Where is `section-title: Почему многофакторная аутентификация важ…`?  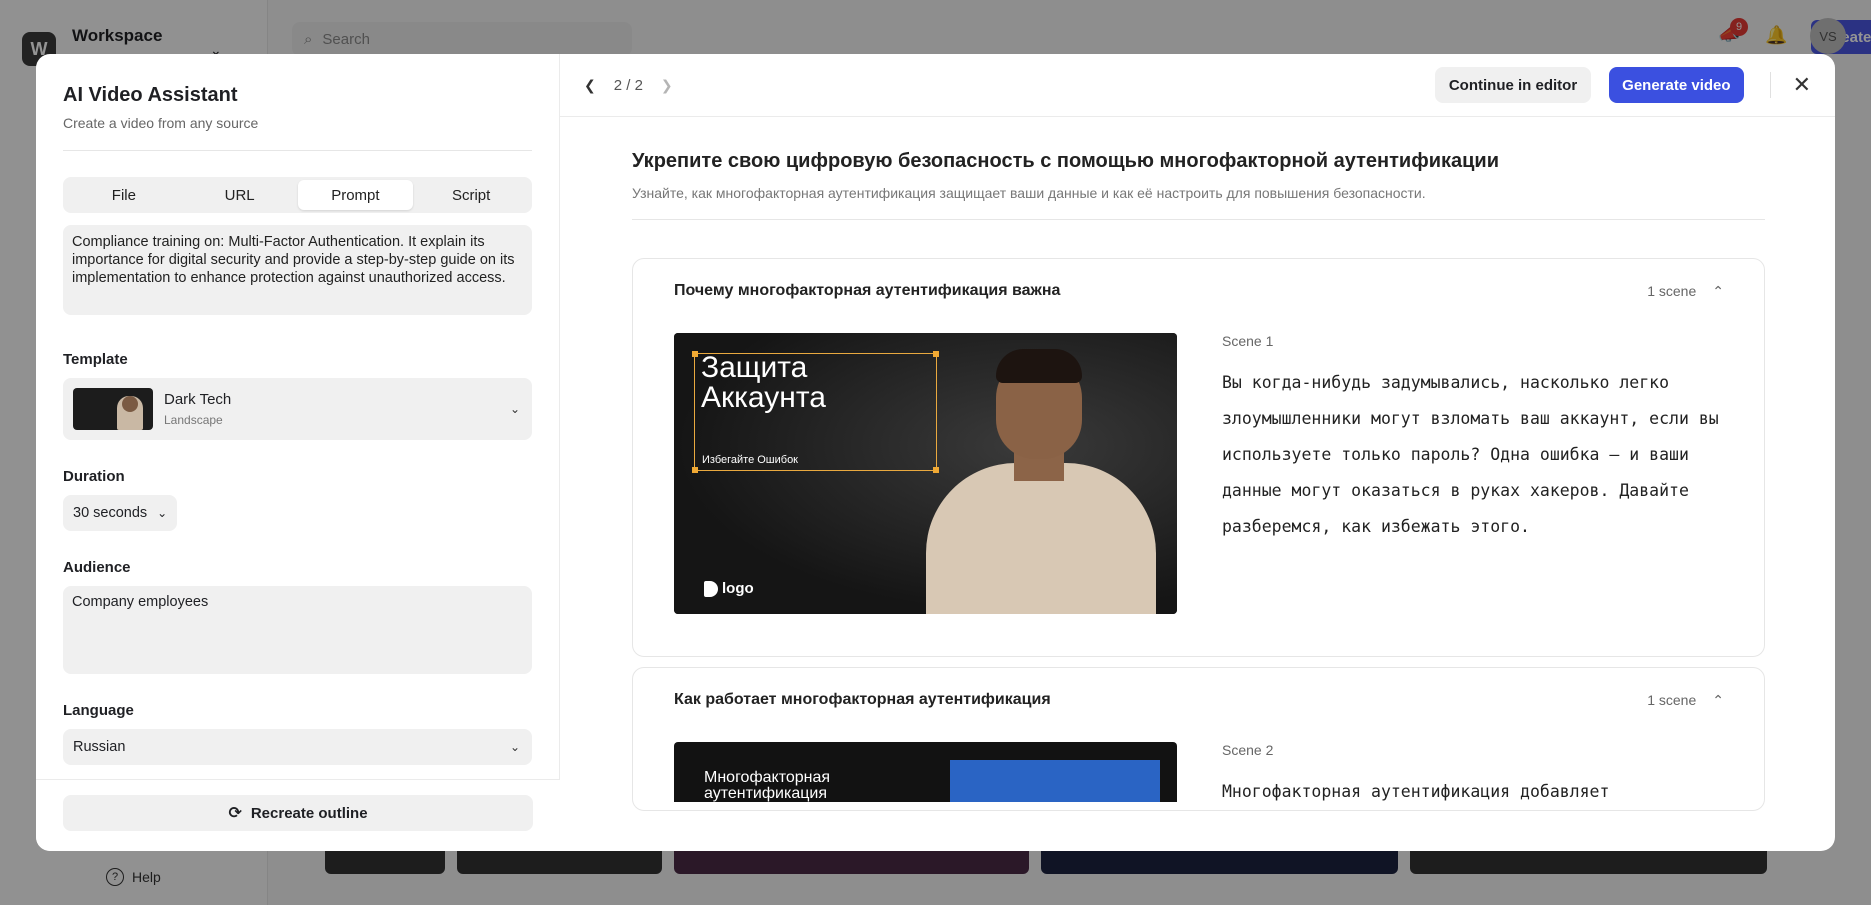 section-title: Почему многофакторная аутентификация важ… is located at coordinates (867, 290).